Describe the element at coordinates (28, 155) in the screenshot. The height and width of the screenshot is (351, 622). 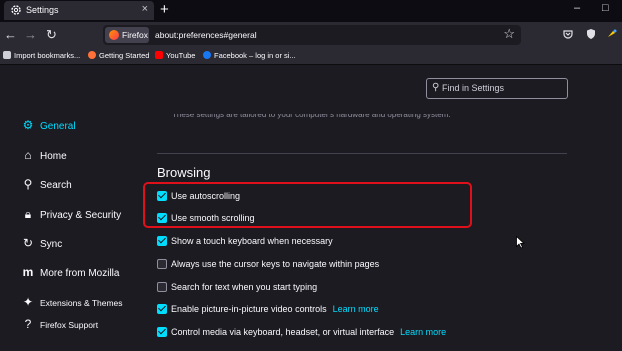
I see `home-icon: ⌂` at that location.